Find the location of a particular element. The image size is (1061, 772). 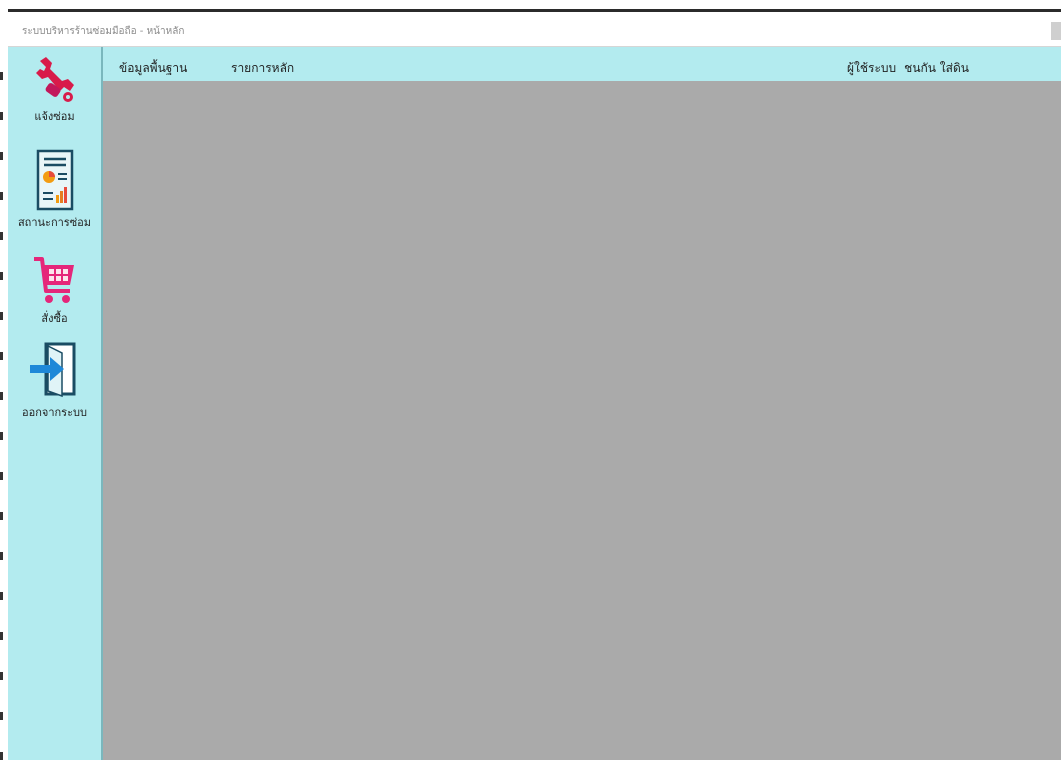

sidebar-item-label: ออกจากระบบ is located at coordinates (54, 412).